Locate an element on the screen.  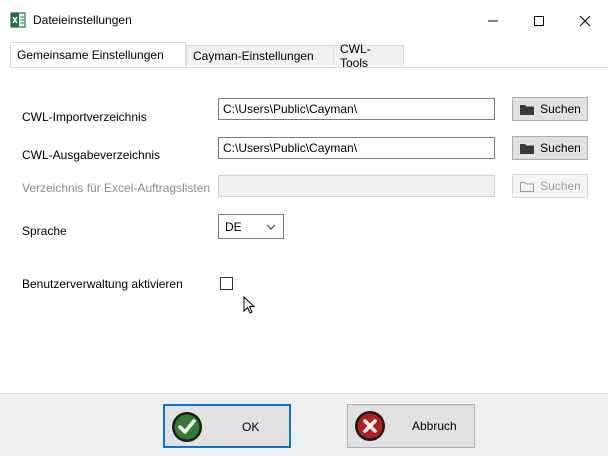
import-dir-browse-button: Suchen is located at coordinates (550, 109).